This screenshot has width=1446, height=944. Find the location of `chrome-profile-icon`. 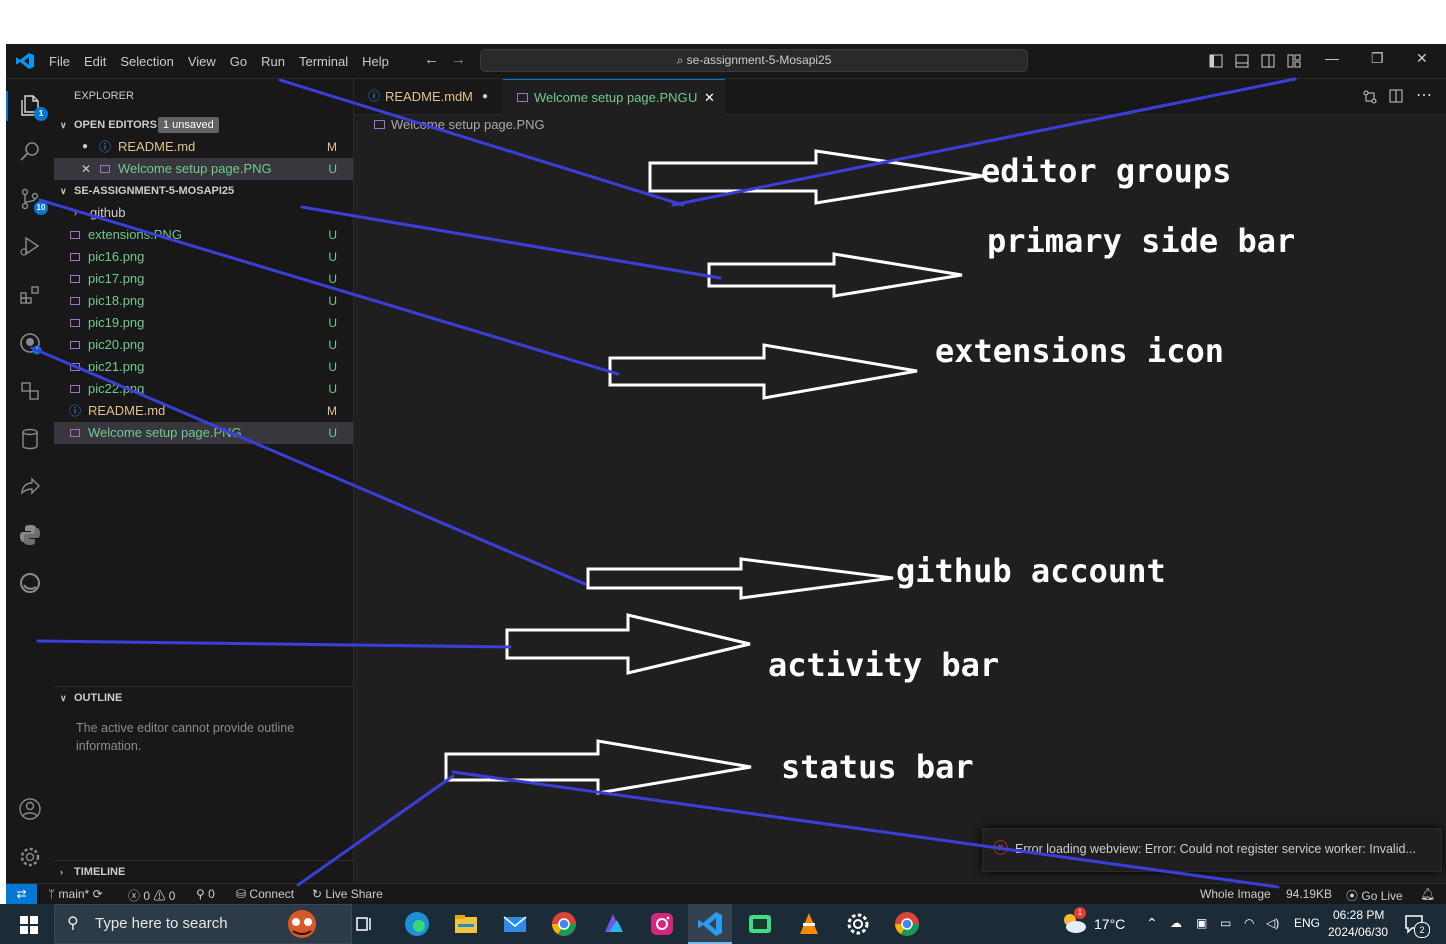

chrome-profile-icon is located at coordinates (564, 924).